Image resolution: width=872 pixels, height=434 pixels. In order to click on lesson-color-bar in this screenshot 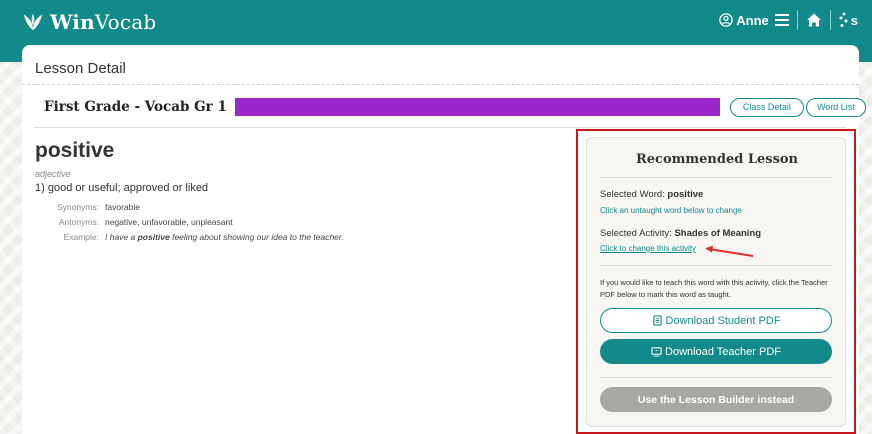, I will do `click(477, 107)`.